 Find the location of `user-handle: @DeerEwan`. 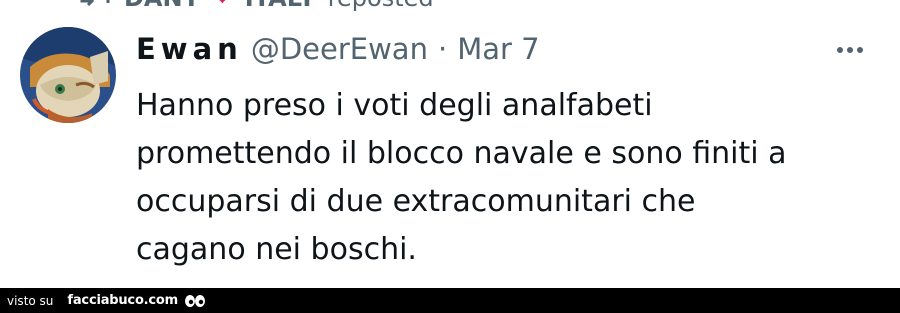

user-handle: @DeerEwan is located at coordinates (339, 49).